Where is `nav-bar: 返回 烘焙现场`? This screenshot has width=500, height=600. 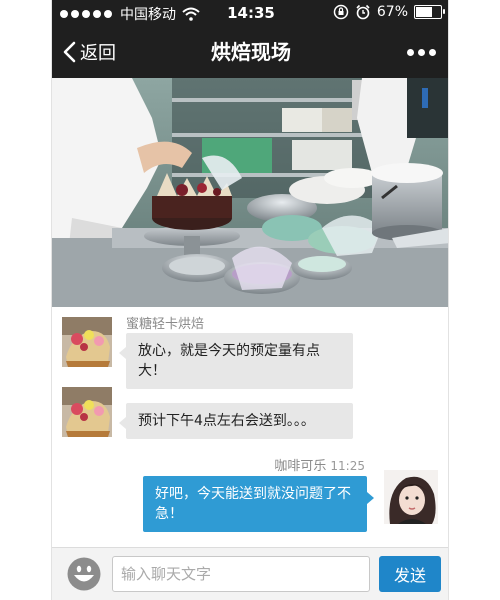 nav-bar: 返回 烘焙现场 is located at coordinates (250, 52).